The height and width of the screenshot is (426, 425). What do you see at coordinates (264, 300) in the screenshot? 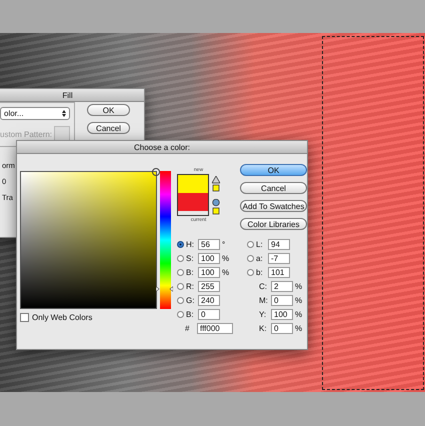
I see `field-label: M:` at bounding box center [264, 300].